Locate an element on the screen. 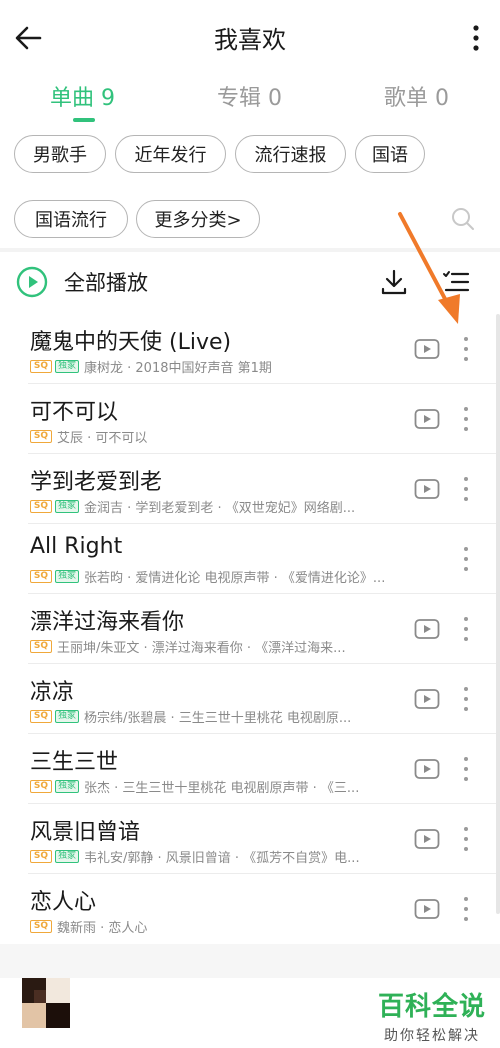 This screenshot has height=1048, width=500. tab-active-indicator is located at coordinates (84, 120).